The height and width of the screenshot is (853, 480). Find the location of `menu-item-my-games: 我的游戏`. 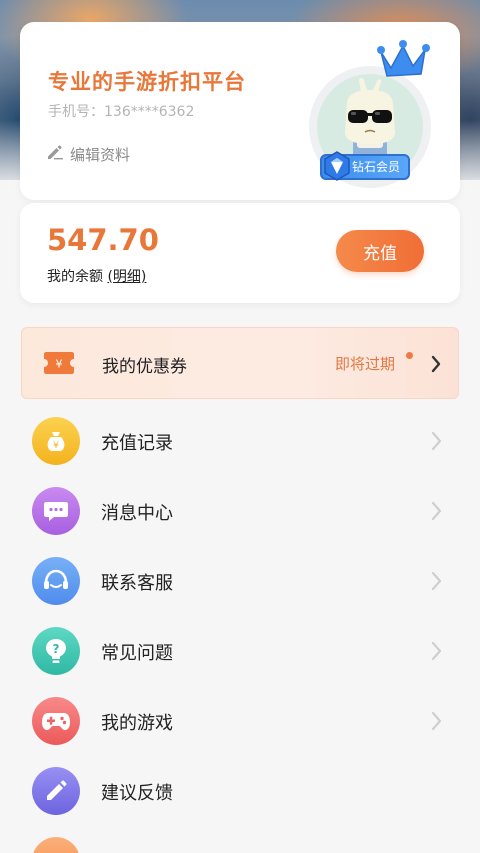

menu-item-my-games: 我的游戏 is located at coordinates (240, 720).